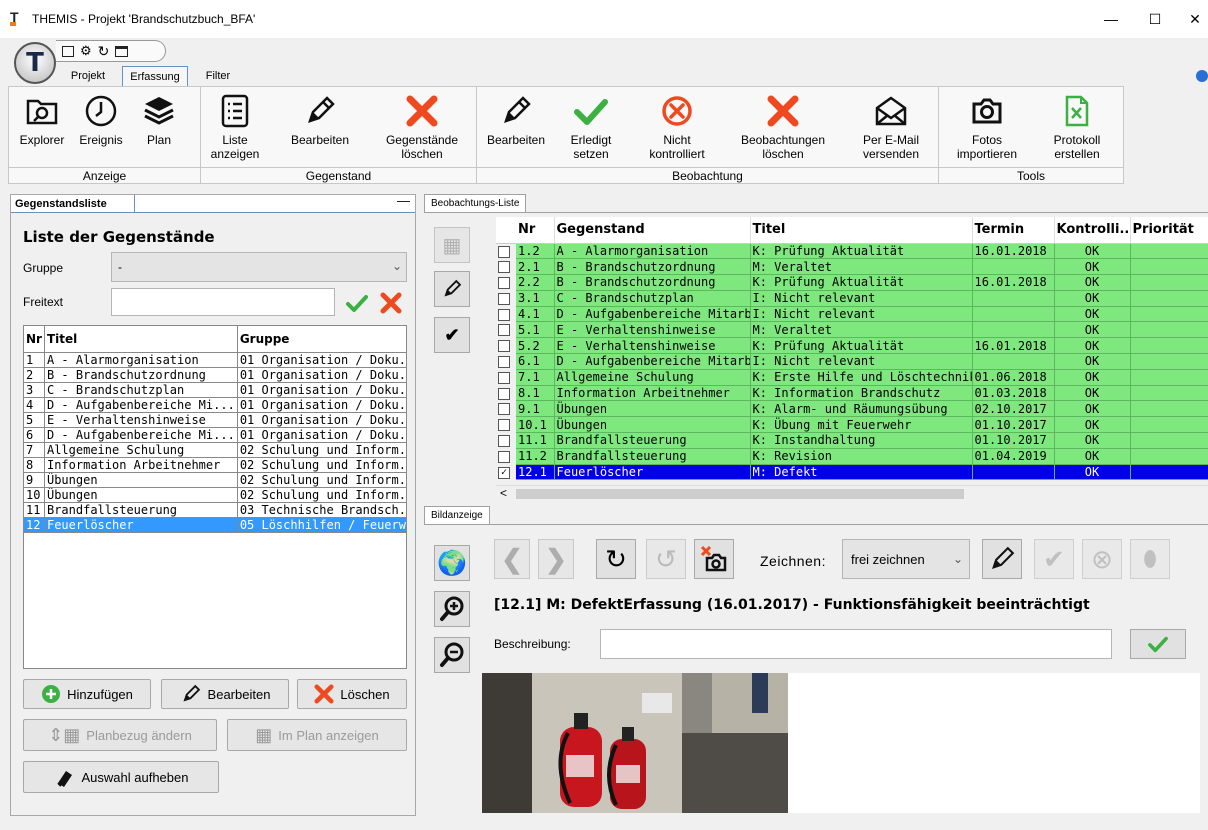  I want to click on scrollbar-thumb, so click(740, 494).